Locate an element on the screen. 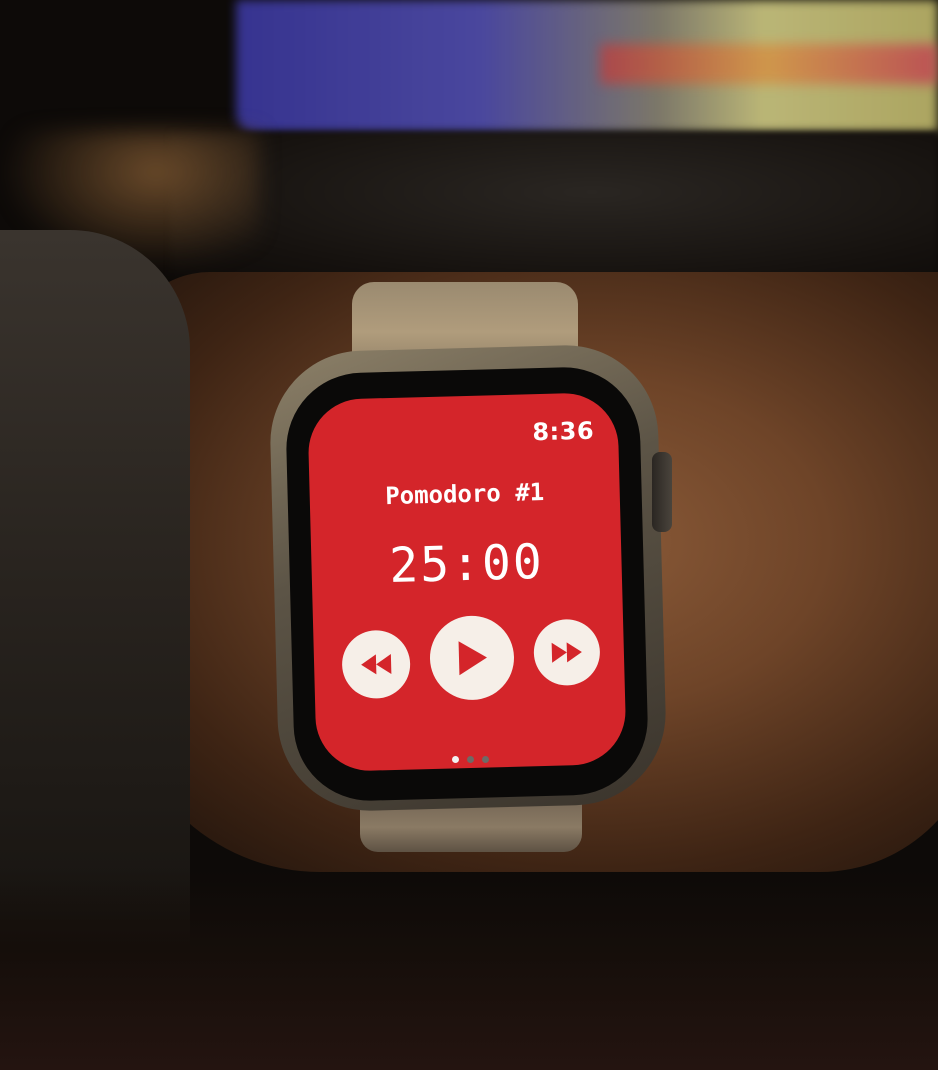 Image resolution: width=938 pixels, height=1070 pixels. play-button is located at coordinates (472, 657).